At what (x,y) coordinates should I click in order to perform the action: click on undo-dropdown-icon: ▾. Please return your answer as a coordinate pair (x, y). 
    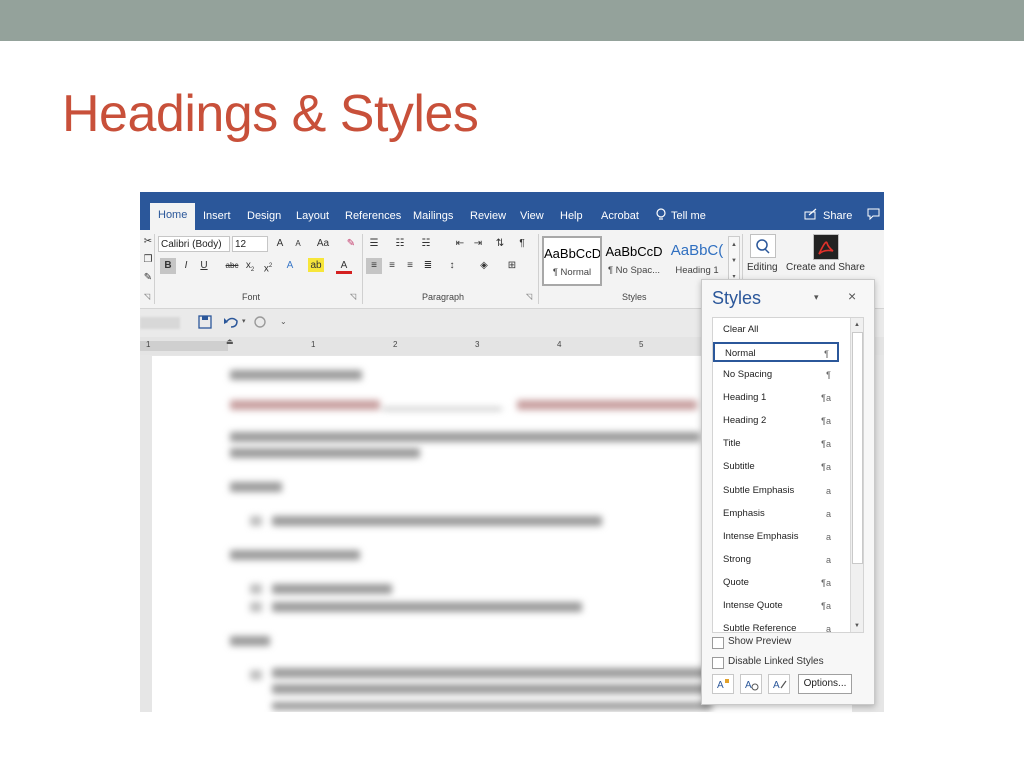
    Looking at the image, I should click on (244, 321).